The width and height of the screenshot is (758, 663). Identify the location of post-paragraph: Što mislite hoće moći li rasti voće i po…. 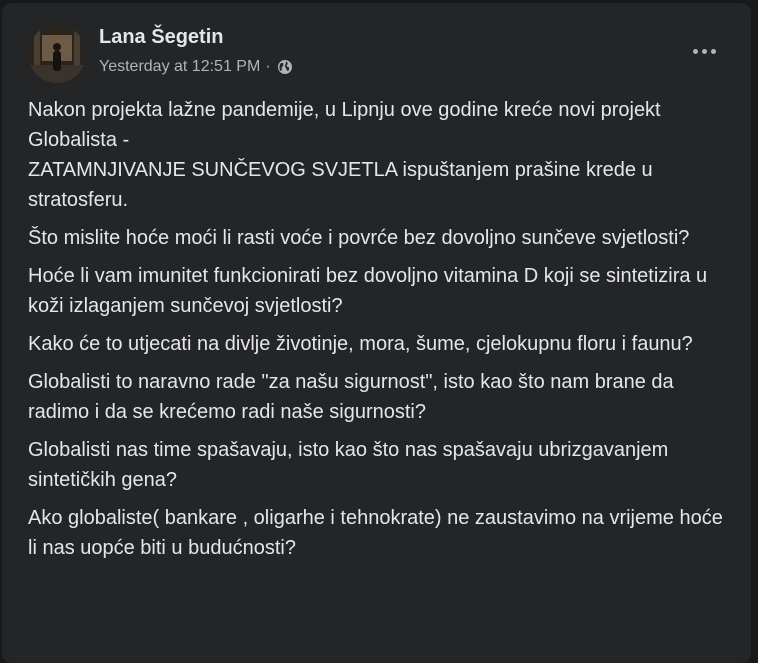
(359, 238).